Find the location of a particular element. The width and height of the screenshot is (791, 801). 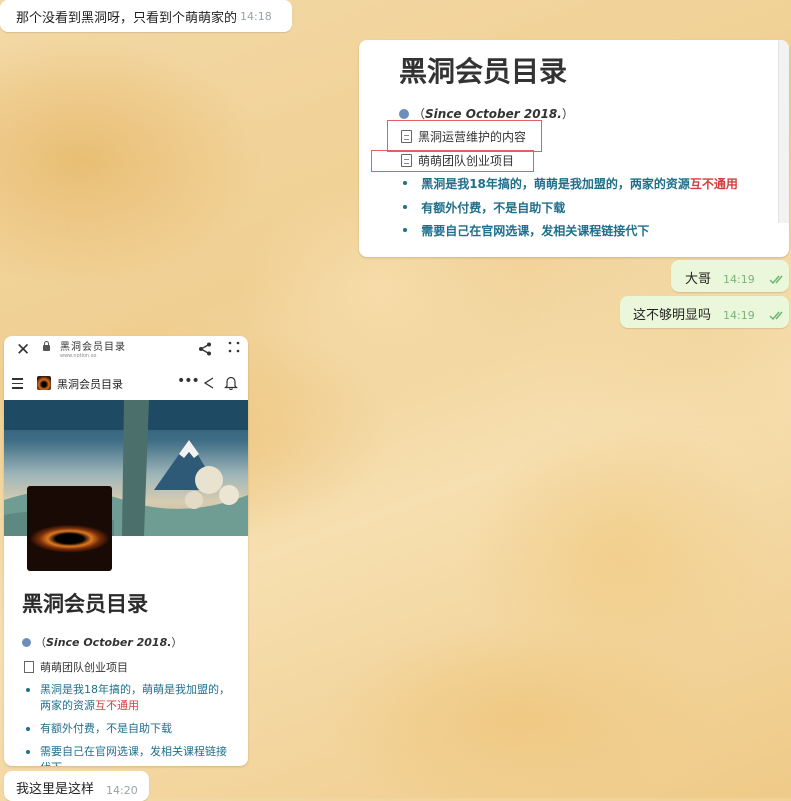

message-bubble-incoming: 我这里是这样 14:20 is located at coordinates (76, 786).